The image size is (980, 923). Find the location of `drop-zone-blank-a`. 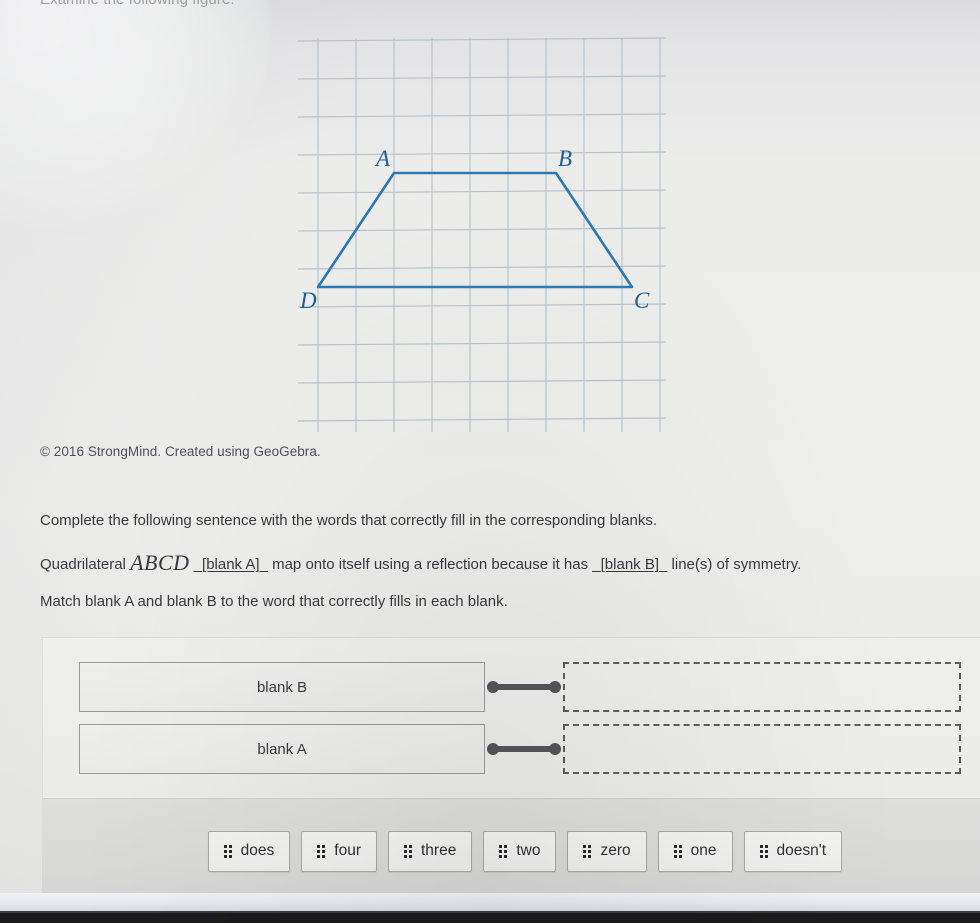

drop-zone-blank-a is located at coordinates (762, 749).